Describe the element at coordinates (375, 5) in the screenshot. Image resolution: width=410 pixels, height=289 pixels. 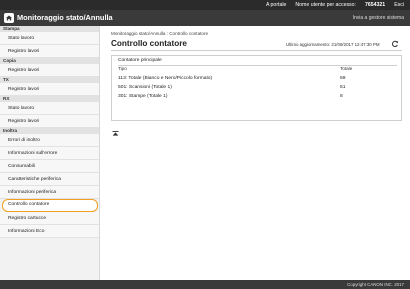
I see `user-id: 7654321` at that location.